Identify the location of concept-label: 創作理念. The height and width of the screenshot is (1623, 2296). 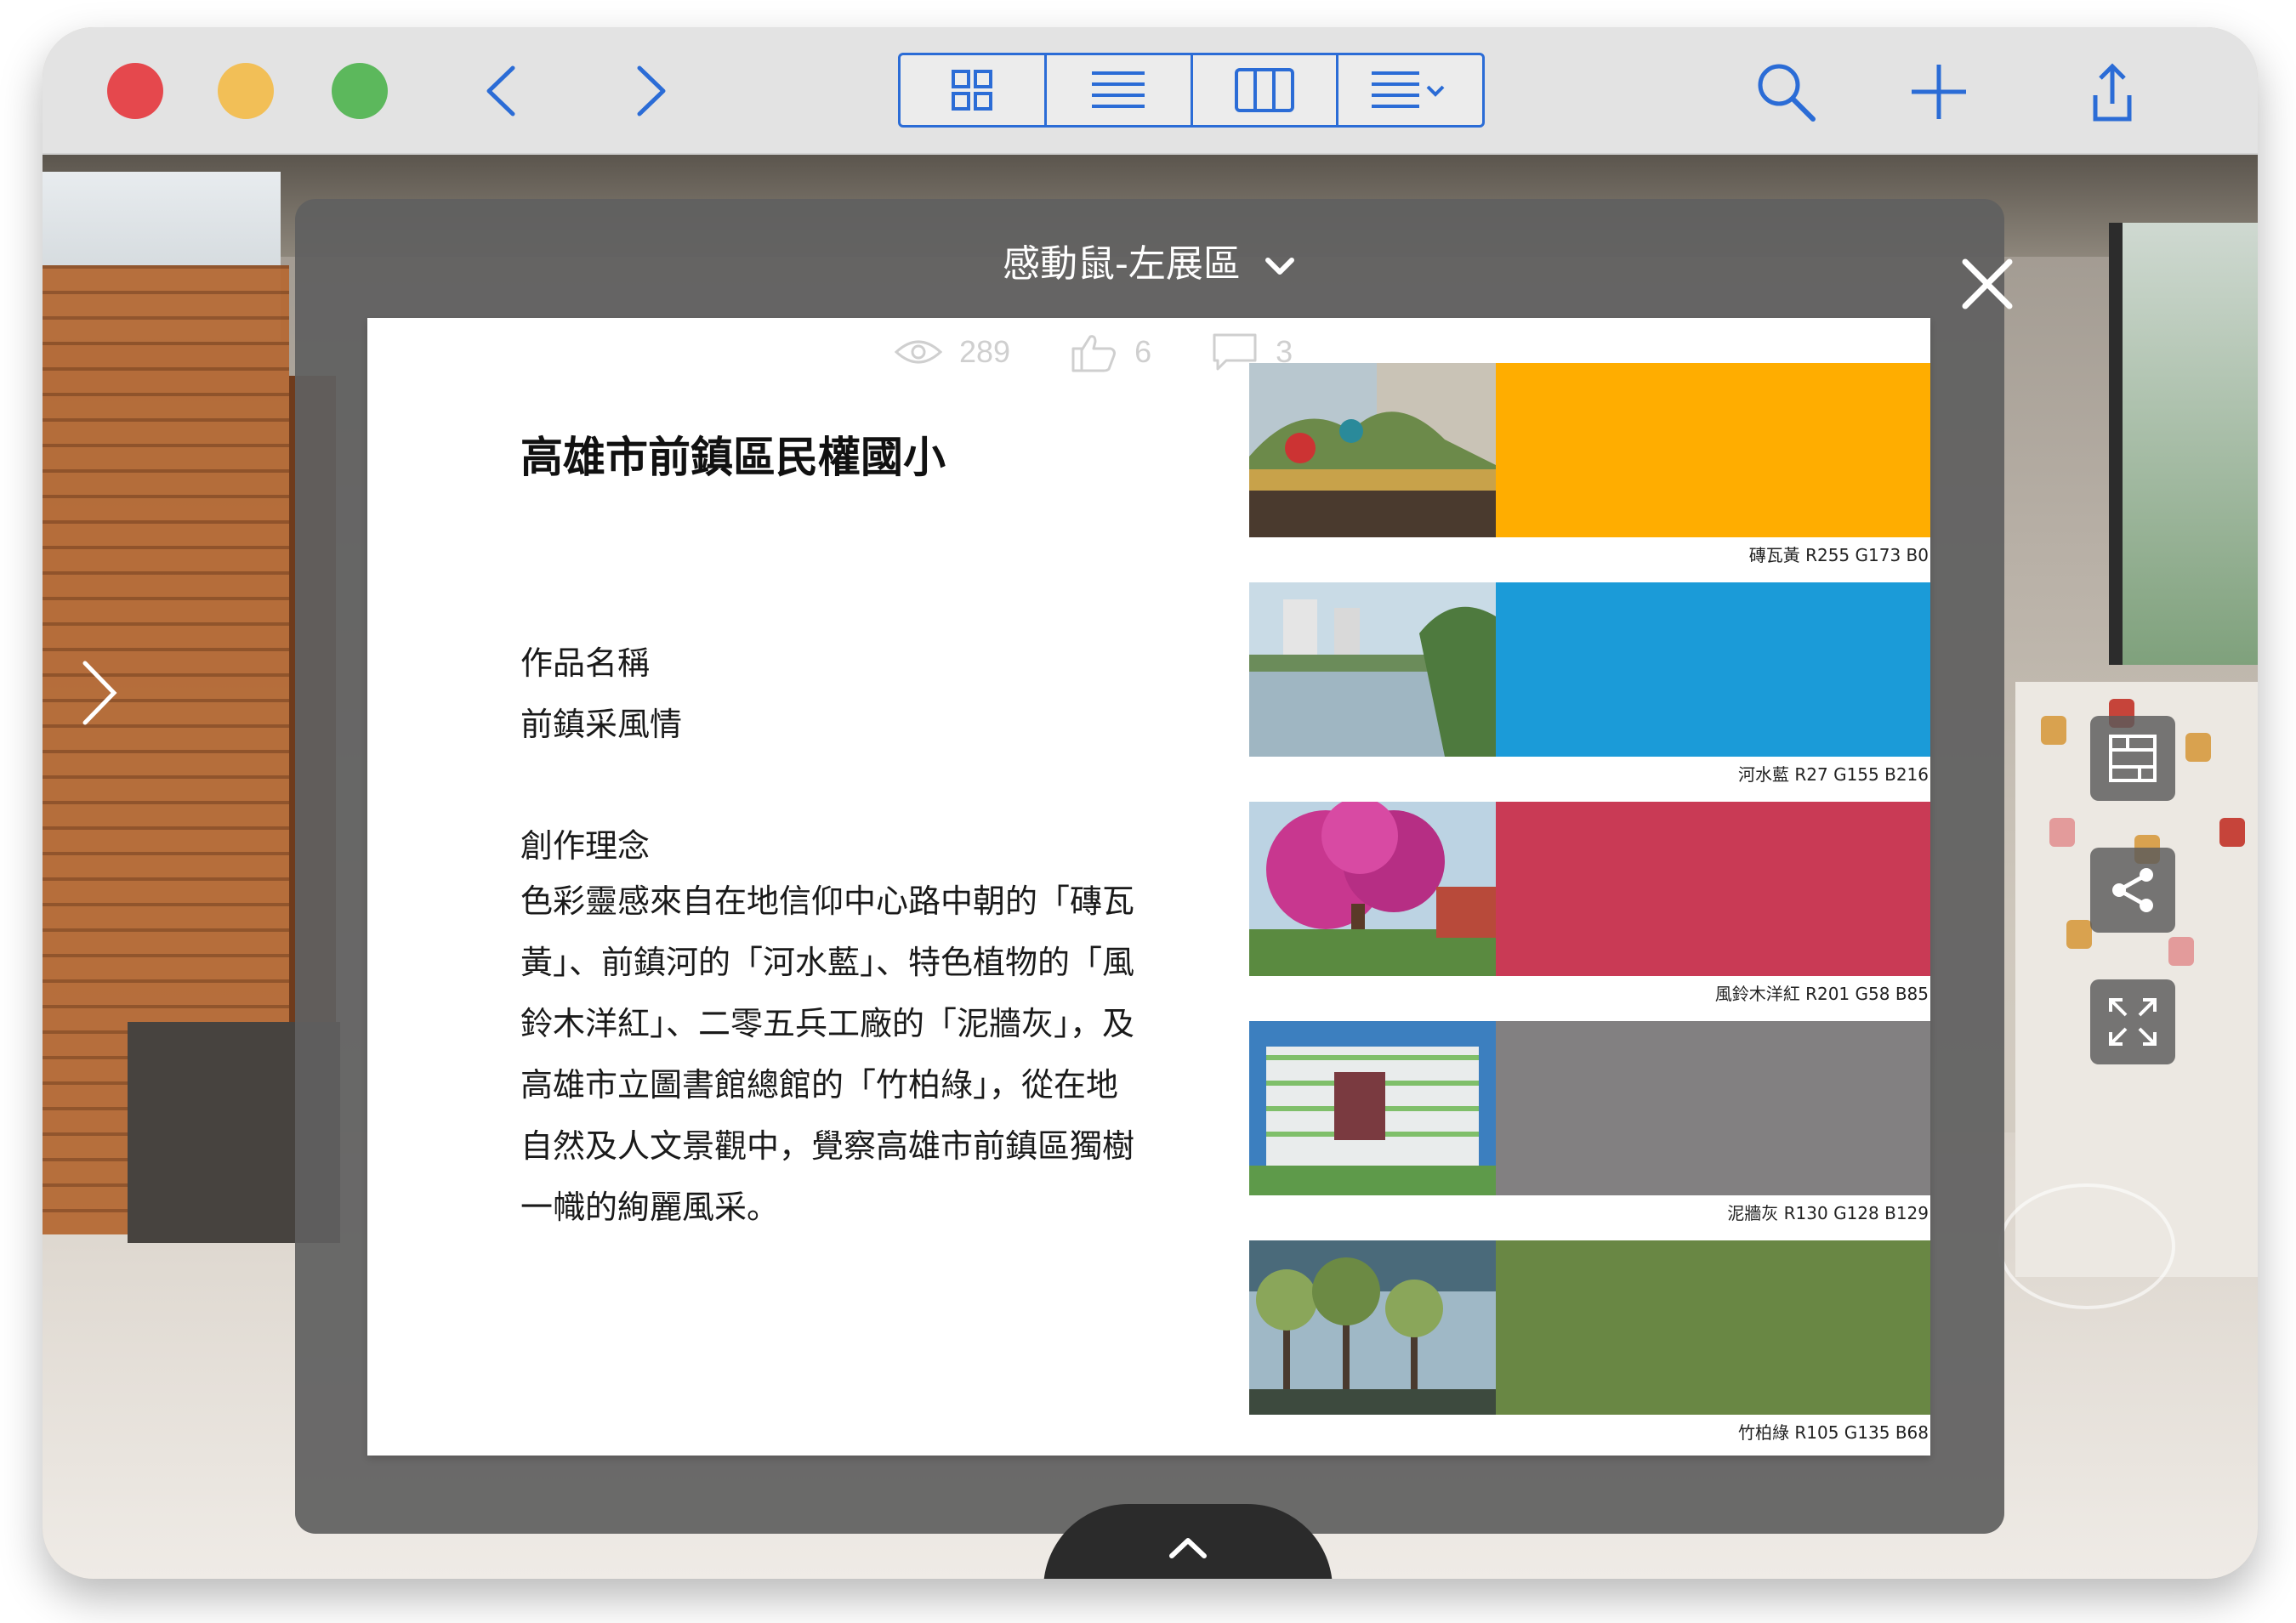
(585, 846).